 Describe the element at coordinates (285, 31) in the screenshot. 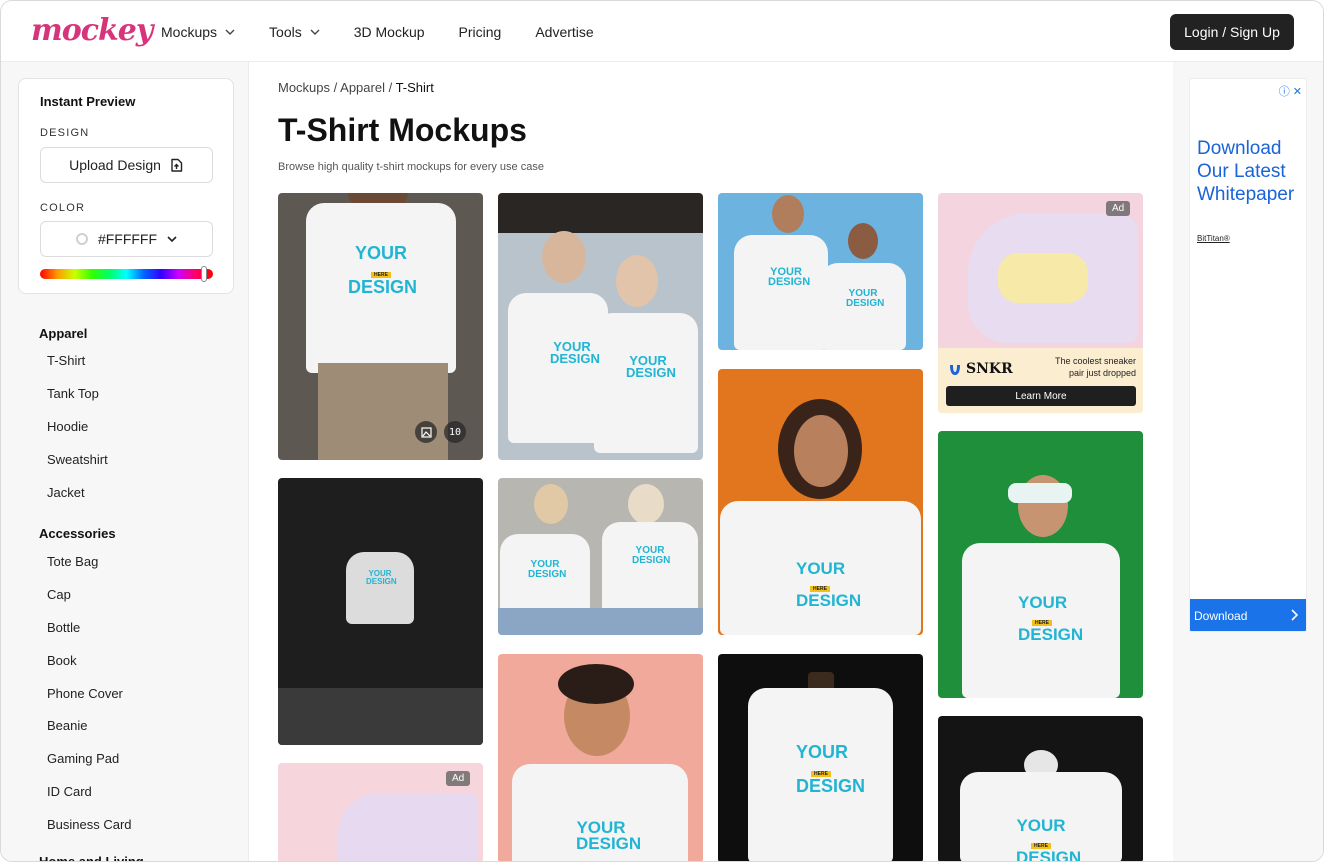

I see `nav-tools-label: Tools` at that location.